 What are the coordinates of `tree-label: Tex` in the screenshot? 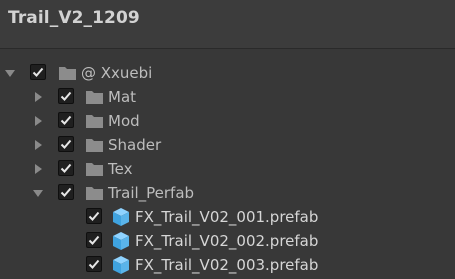 It's located at (120, 169).